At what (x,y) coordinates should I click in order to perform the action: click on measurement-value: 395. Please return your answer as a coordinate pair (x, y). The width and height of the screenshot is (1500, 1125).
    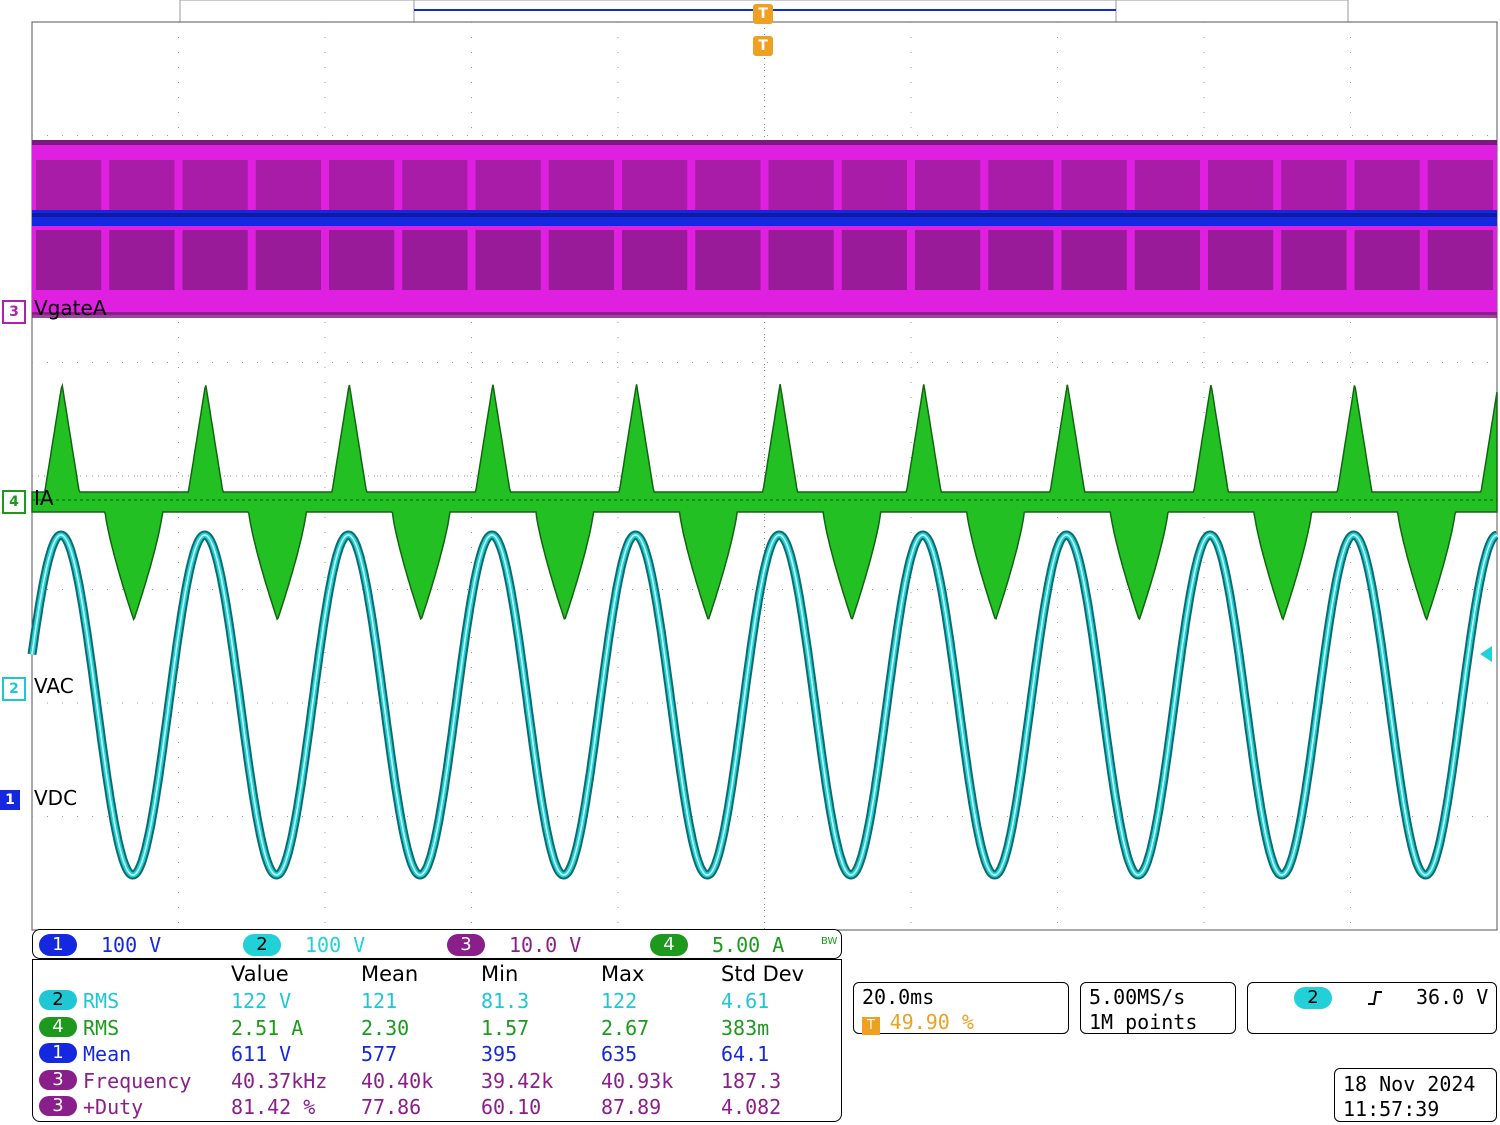
    Looking at the image, I should click on (499, 1054).